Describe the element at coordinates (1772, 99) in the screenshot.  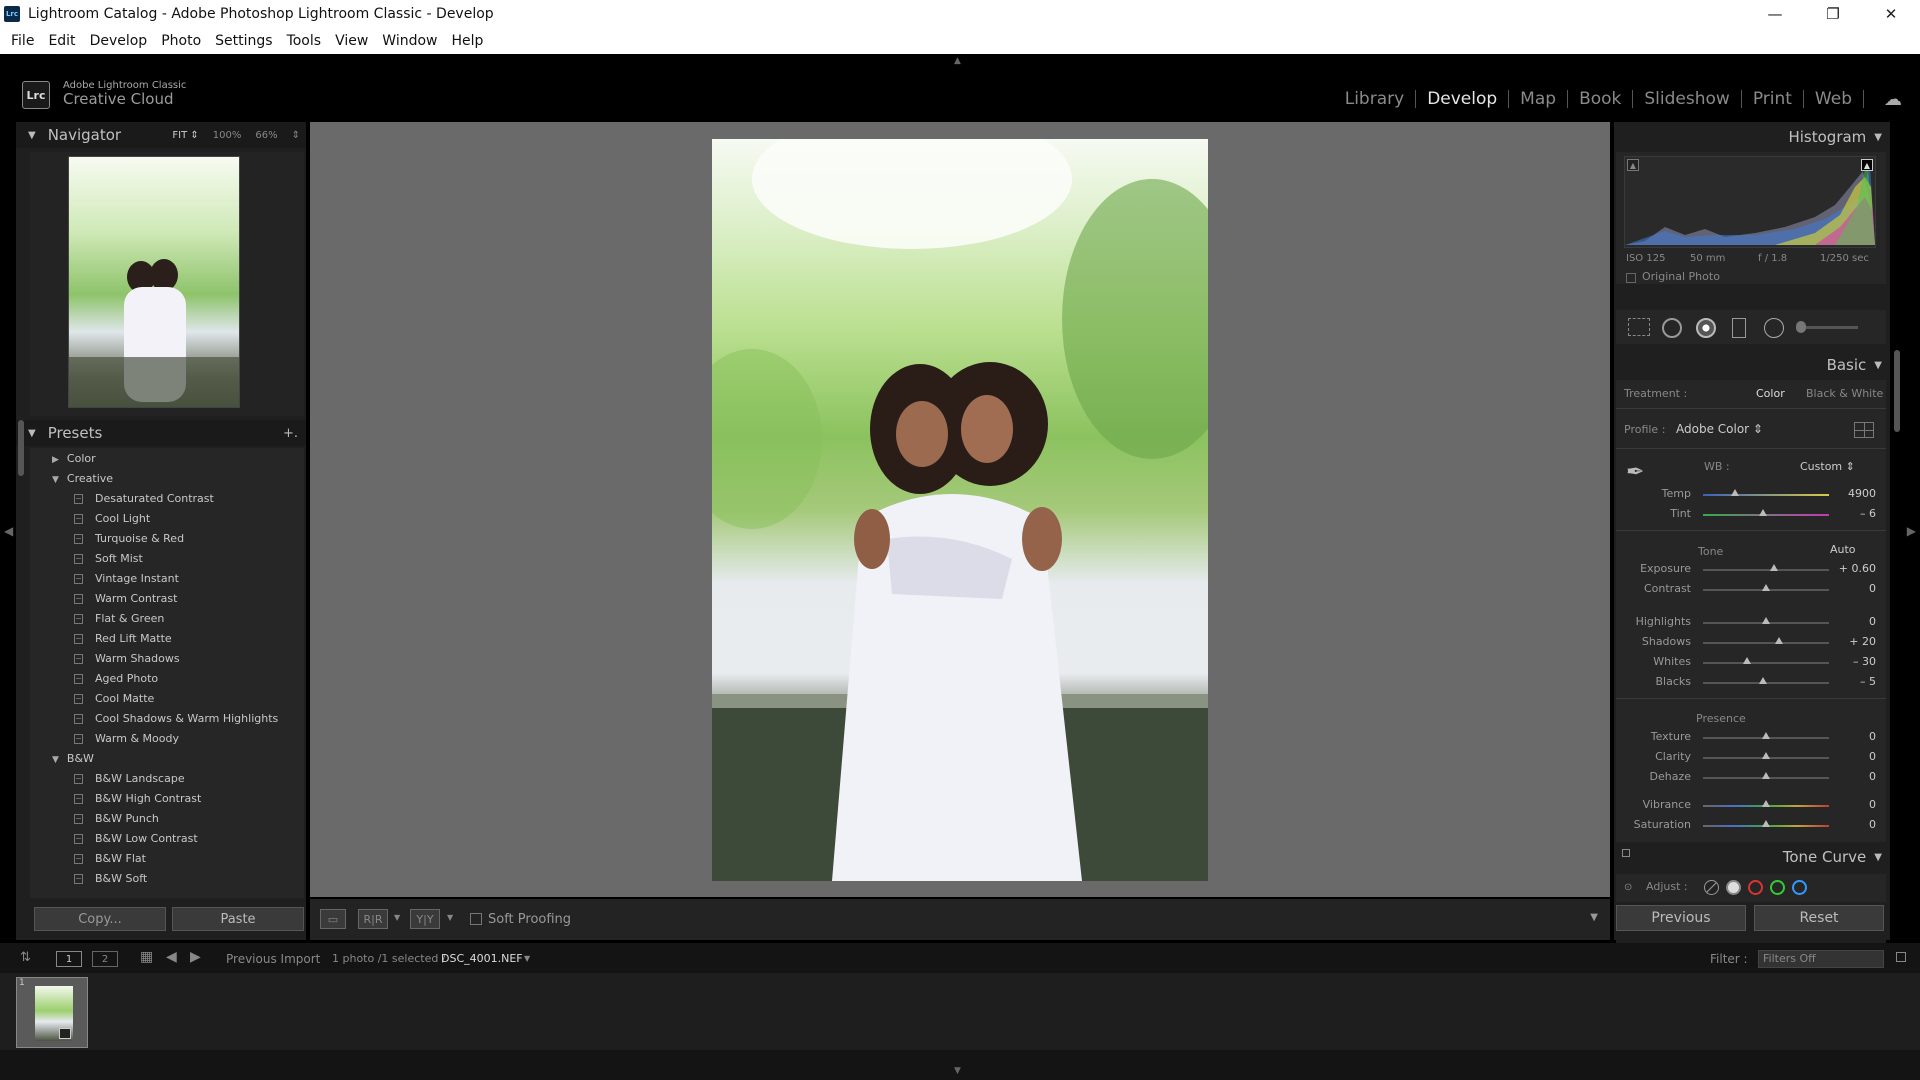
I see `module-print: Print` at that location.